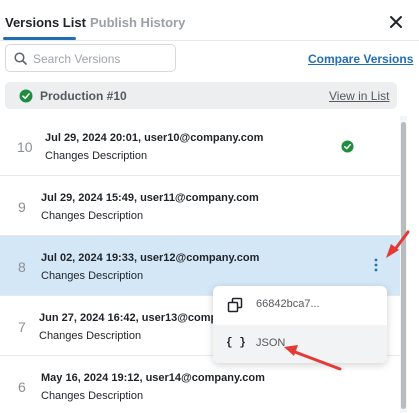  What do you see at coordinates (45, 22) in the screenshot?
I see `tab-versions-list: Versions List` at bounding box center [45, 22].